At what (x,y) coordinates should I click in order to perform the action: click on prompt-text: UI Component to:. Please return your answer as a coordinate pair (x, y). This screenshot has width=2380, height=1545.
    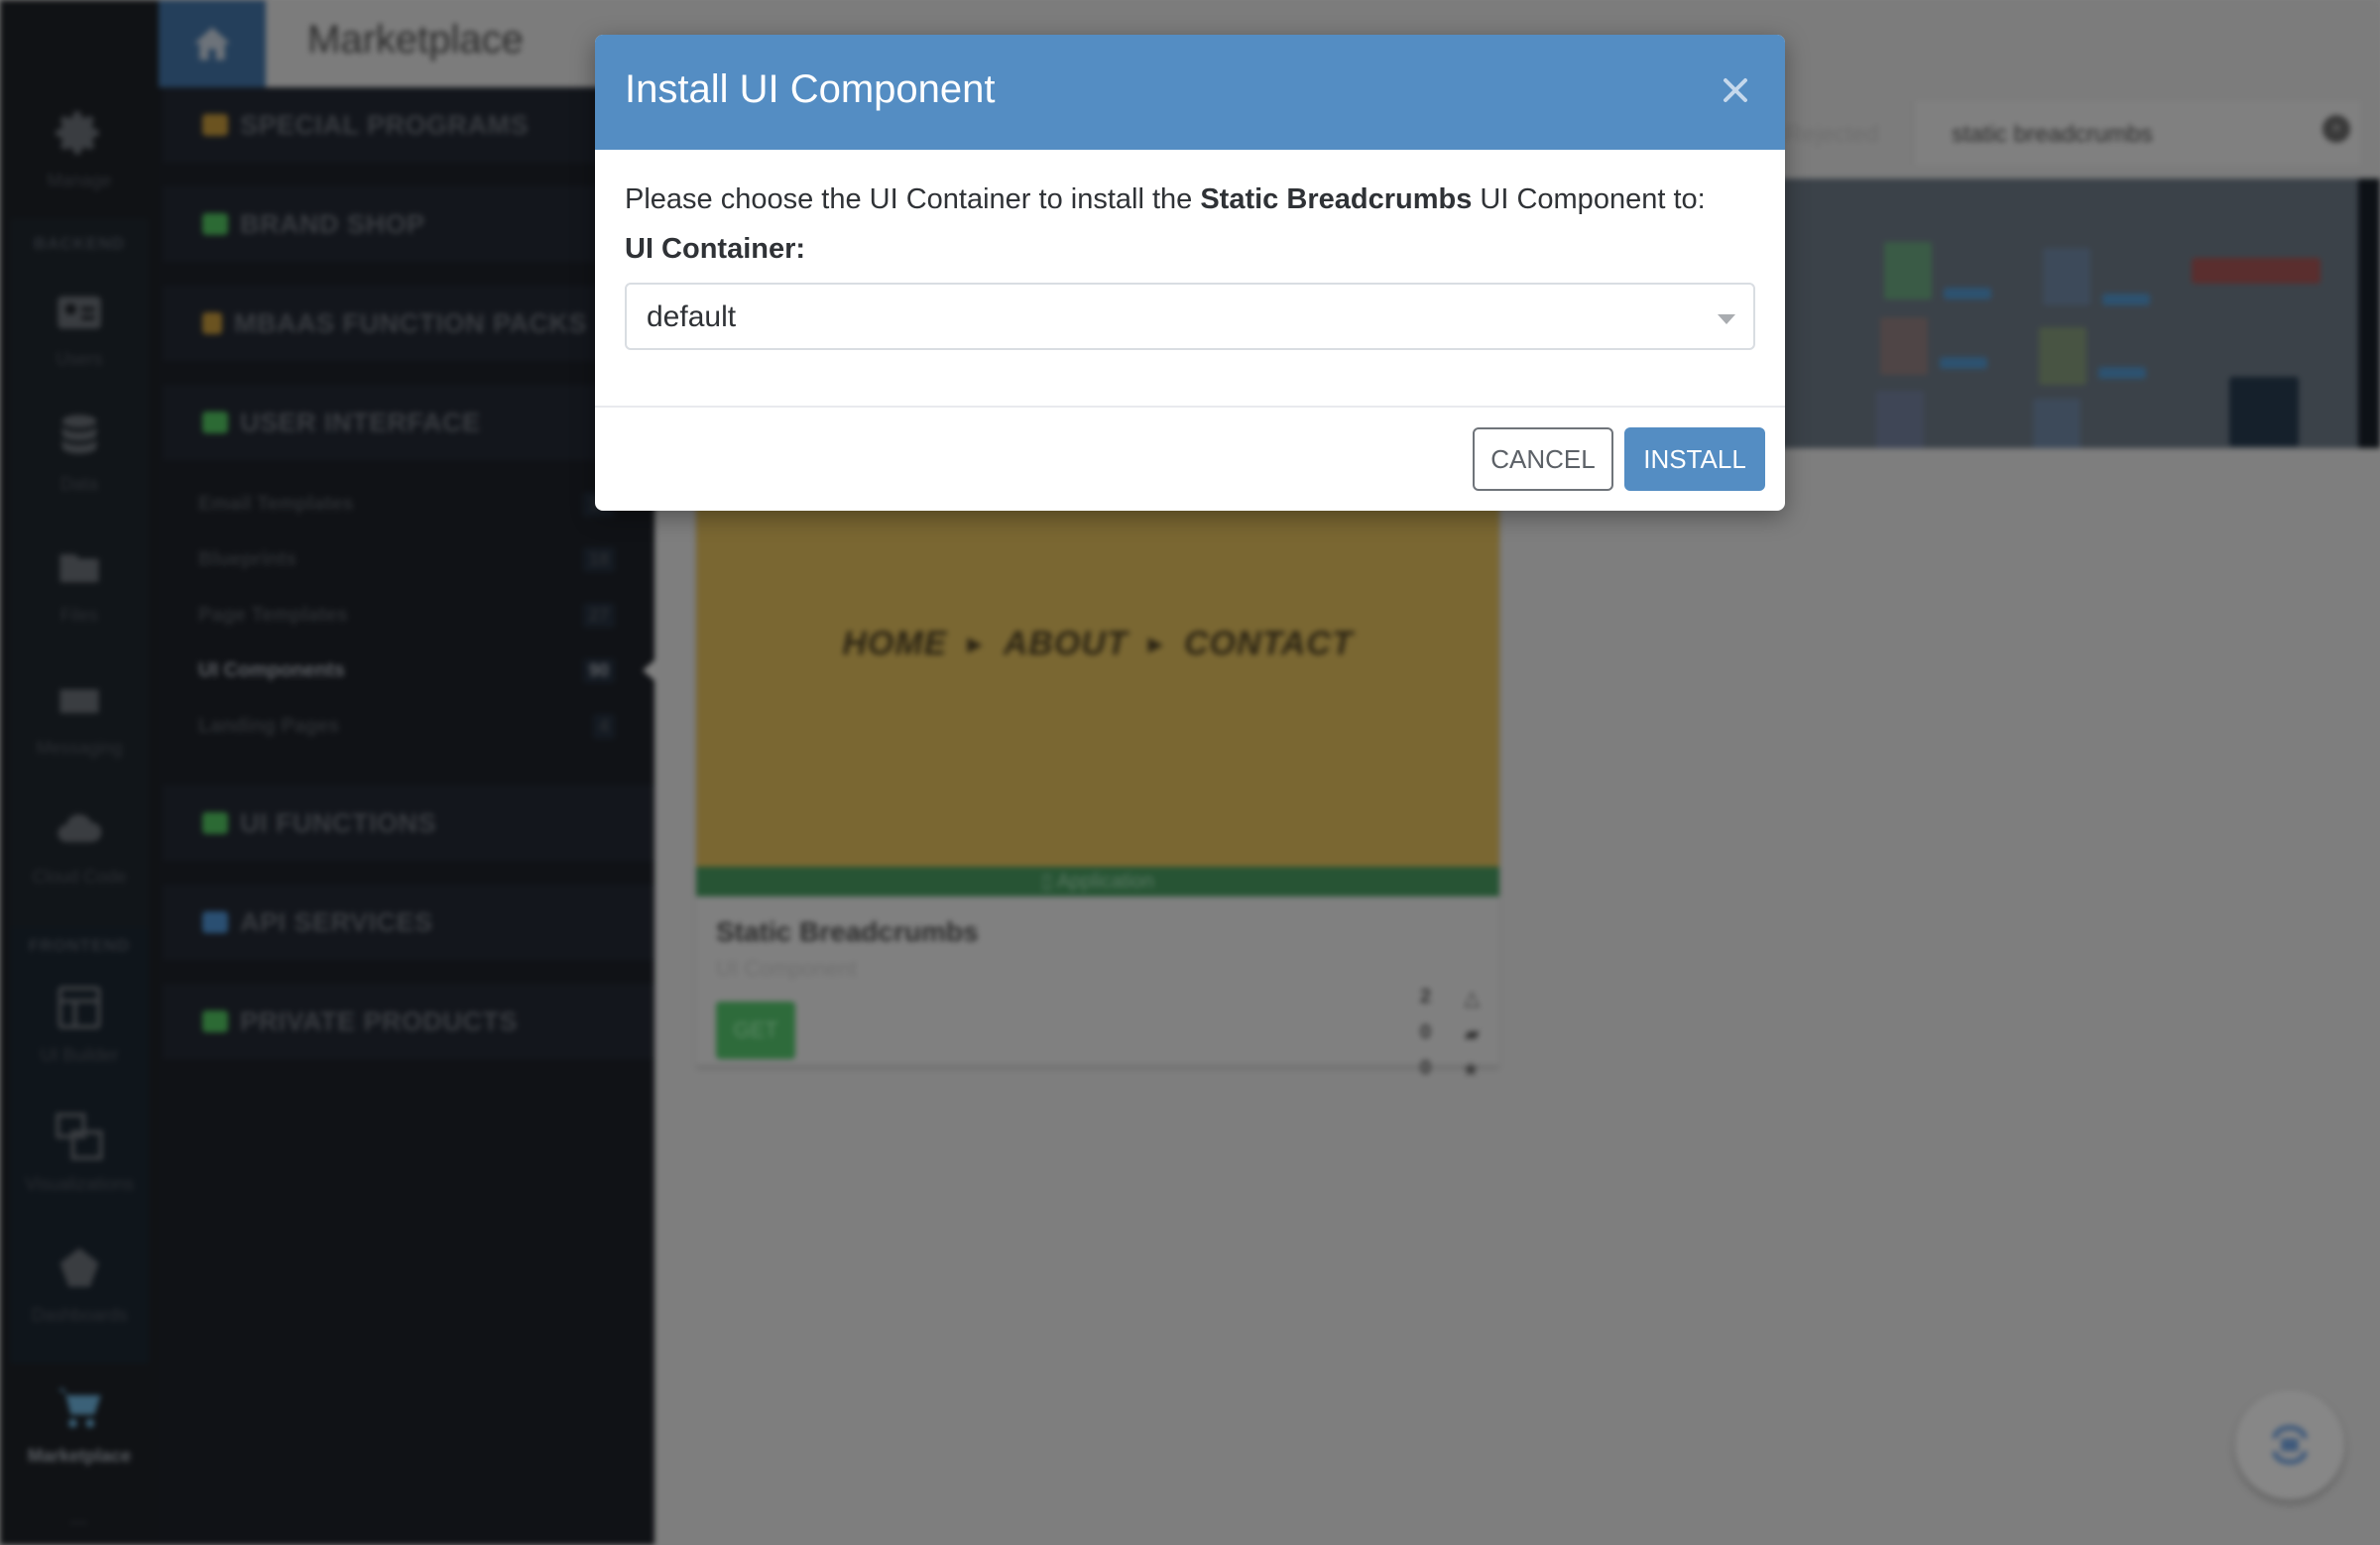
    Looking at the image, I should click on (1589, 199).